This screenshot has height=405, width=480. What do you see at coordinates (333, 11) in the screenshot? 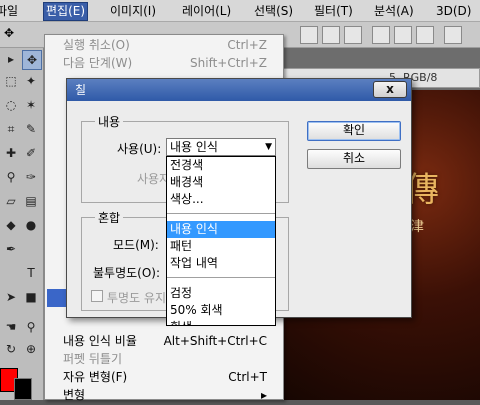
I see `menu-filter: 필터(T)` at bounding box center [333, 11].